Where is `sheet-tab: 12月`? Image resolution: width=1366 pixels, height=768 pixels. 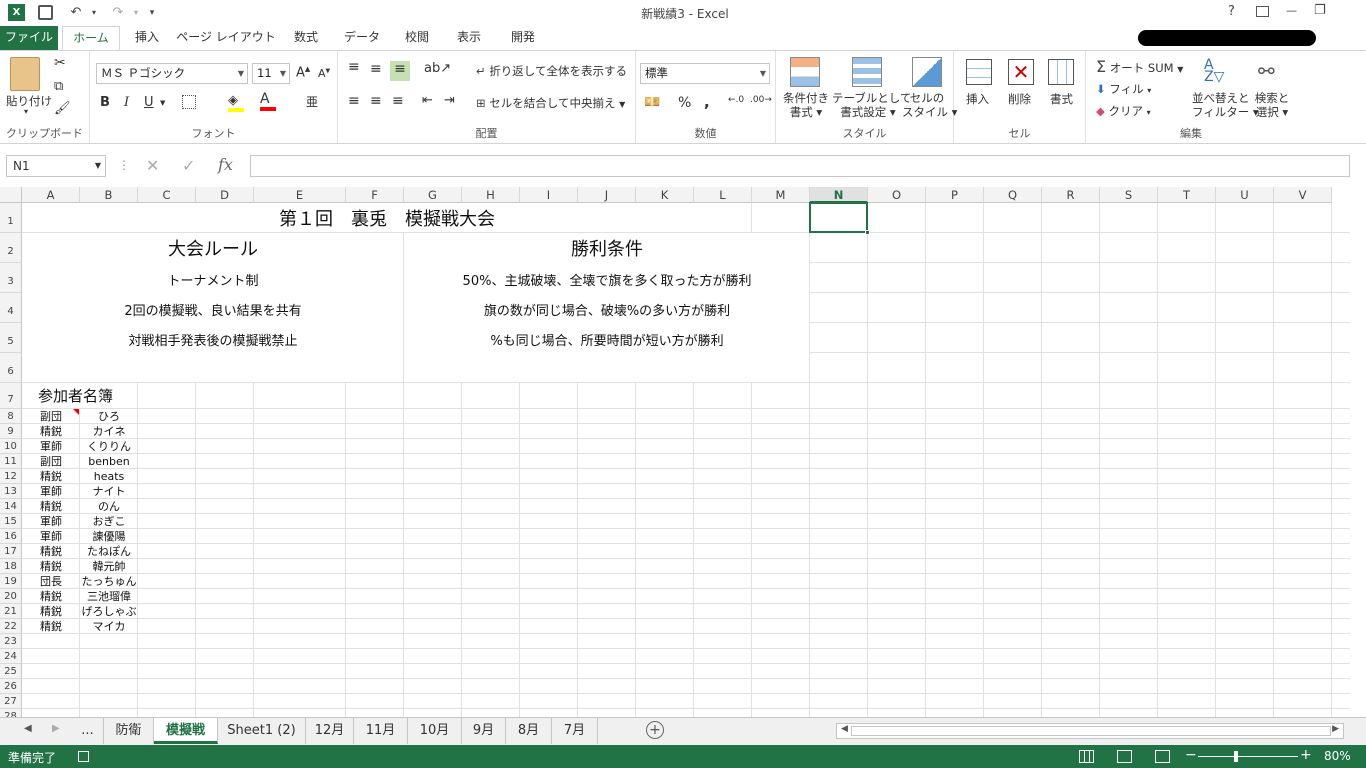
sheet-tab: 12月 is located at coordinates (330, 731).